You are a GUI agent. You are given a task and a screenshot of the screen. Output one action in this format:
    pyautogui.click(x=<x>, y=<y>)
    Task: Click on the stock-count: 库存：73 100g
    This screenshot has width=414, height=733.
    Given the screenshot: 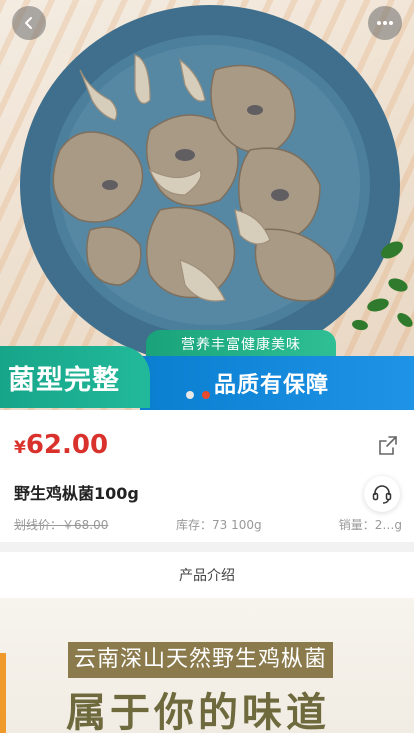 What is the action you would take?
    pyautogui.click(x=219, y=525)
    